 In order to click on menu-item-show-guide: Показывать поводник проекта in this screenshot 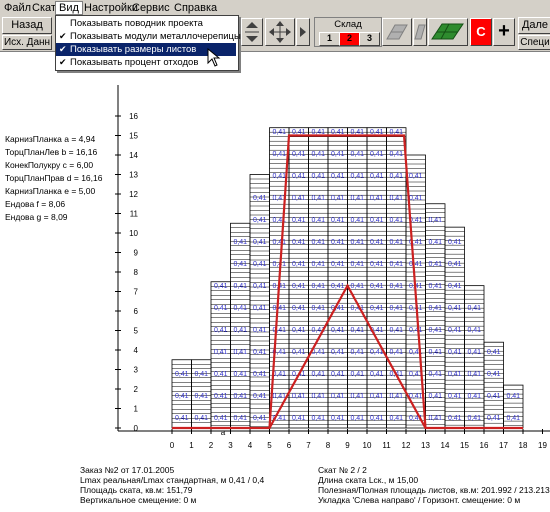, I will do `click(146, 23)`.